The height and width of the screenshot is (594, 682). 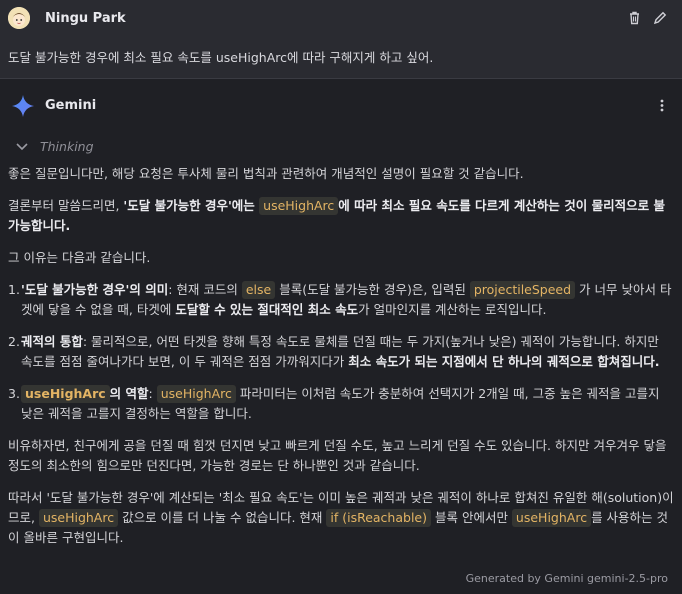 What do you see at coordinates (504, 361) in the screenshot?
I see `bold-text: 최소 속도가 되는 지점에서 단 하나의 궤적으로 합쳐집니다.` at bounding box center [504, 361].